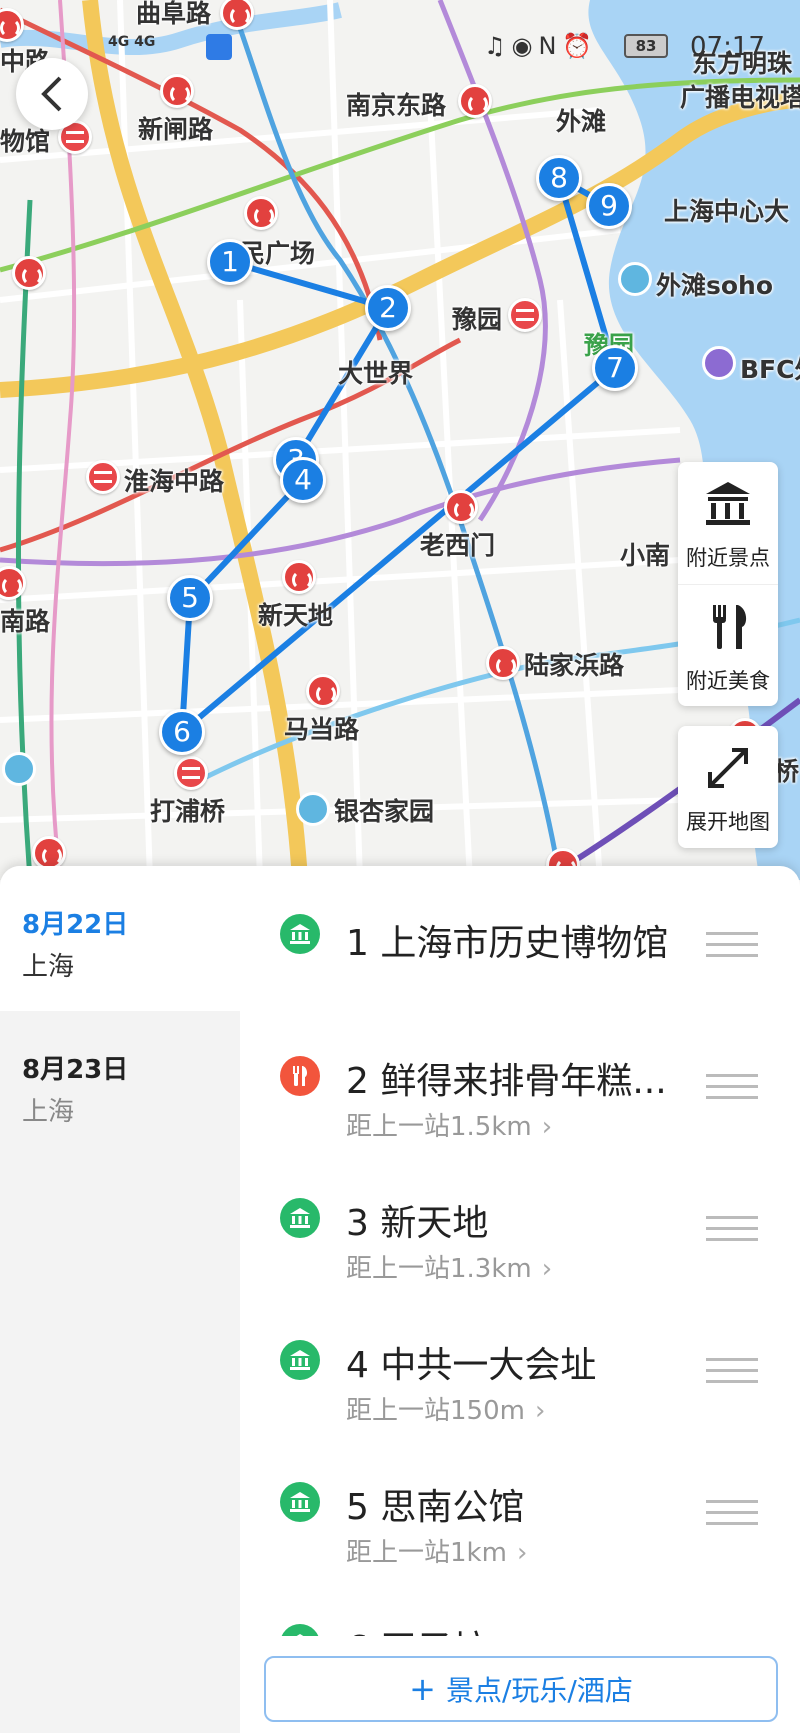 This screenshot has width=800, height=1733. Describe the element at coordinates (174, 481) in the screenshot. I see `map-label: 淮海中路` at that location.